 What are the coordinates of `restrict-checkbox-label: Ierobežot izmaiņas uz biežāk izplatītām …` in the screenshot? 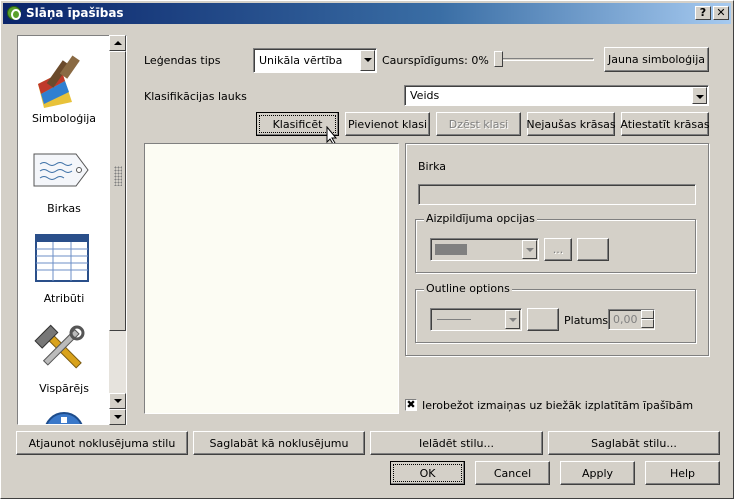 It's located at (558, 405).